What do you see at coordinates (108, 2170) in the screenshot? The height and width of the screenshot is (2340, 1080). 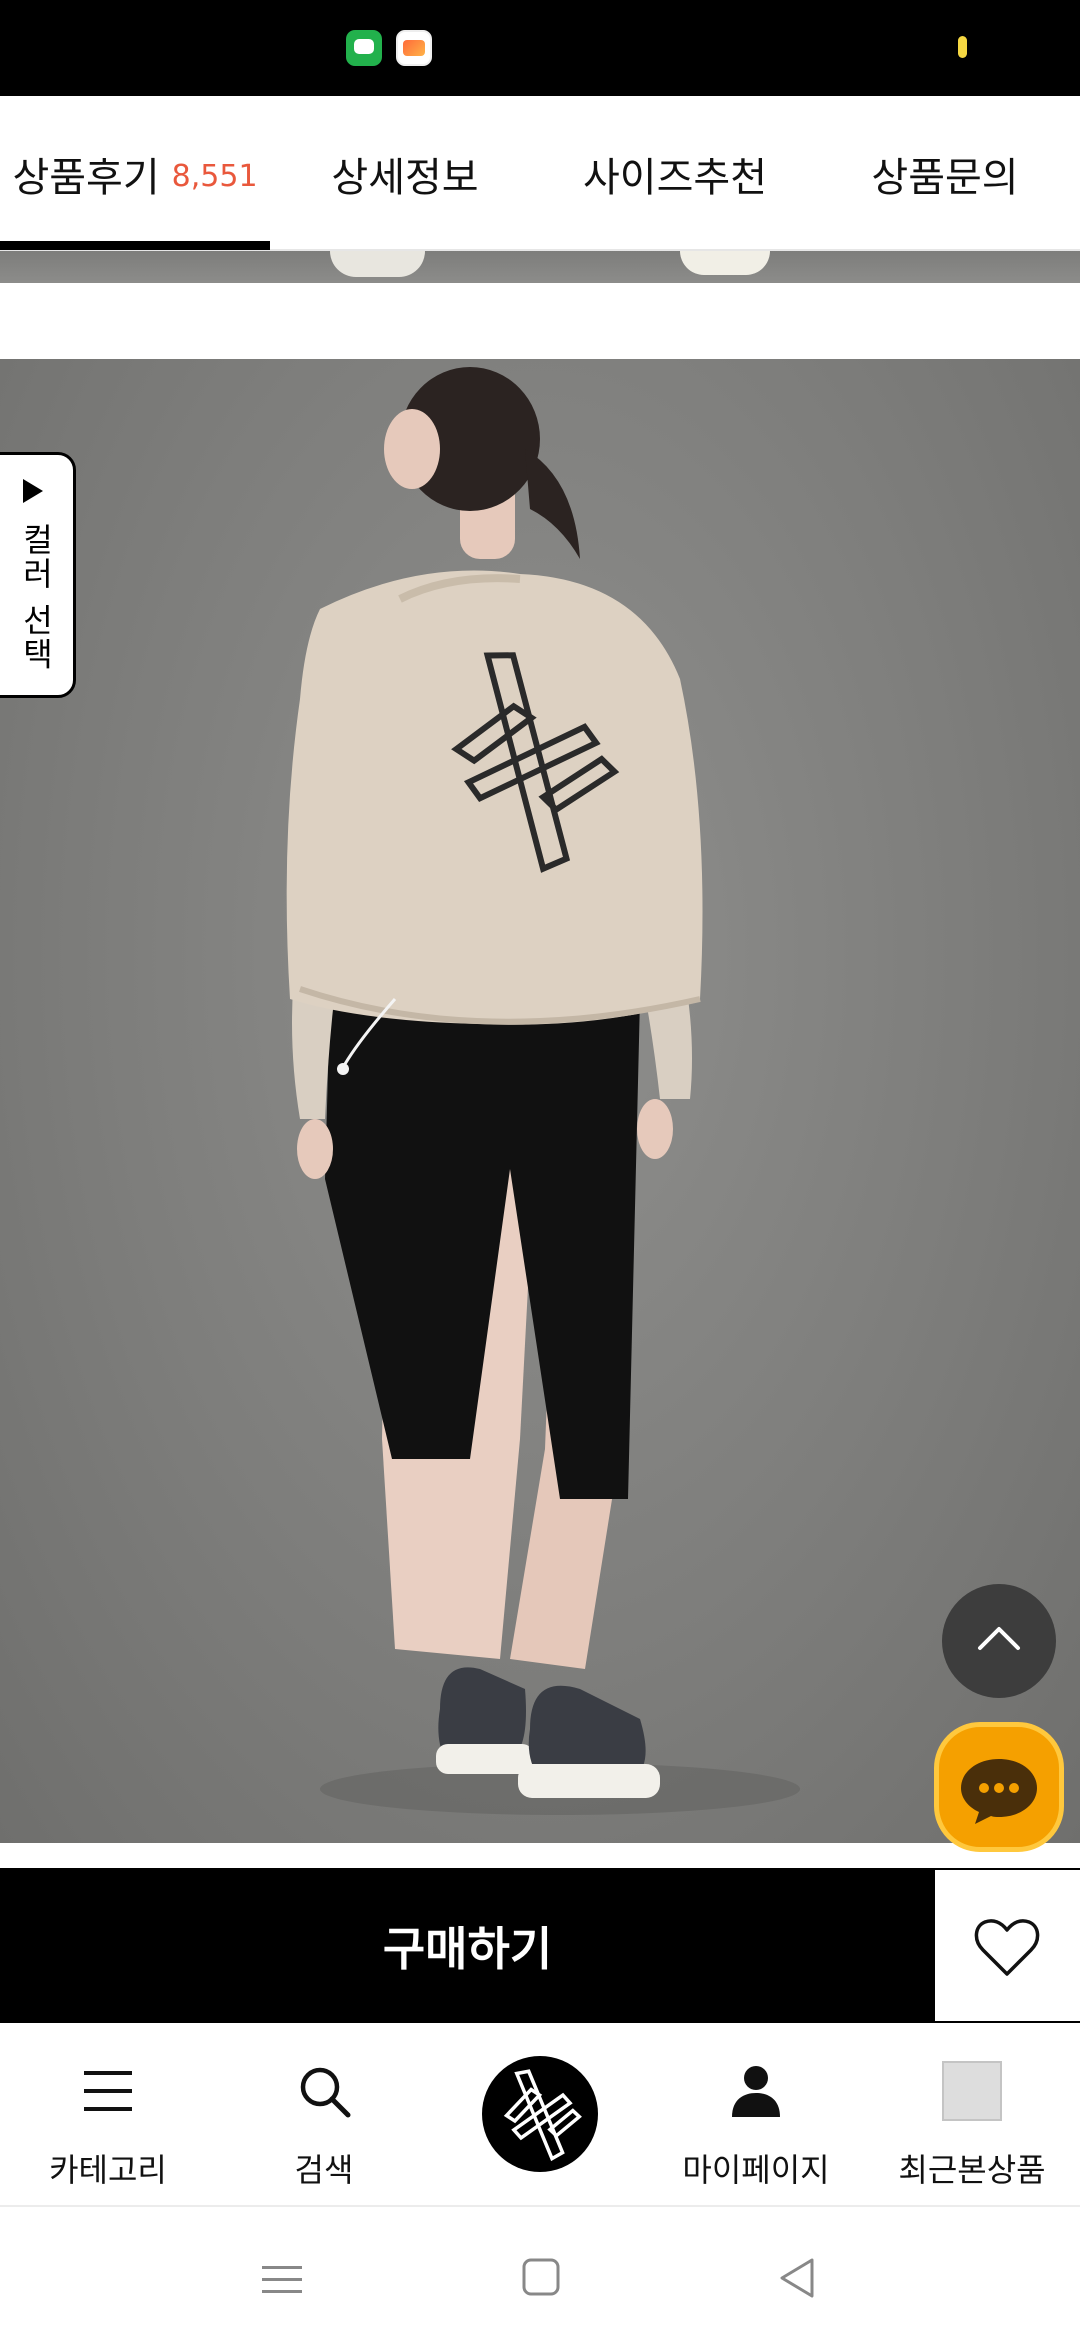 I see `nav-category-label: 카테고리` at bounding box center [108, 2170].